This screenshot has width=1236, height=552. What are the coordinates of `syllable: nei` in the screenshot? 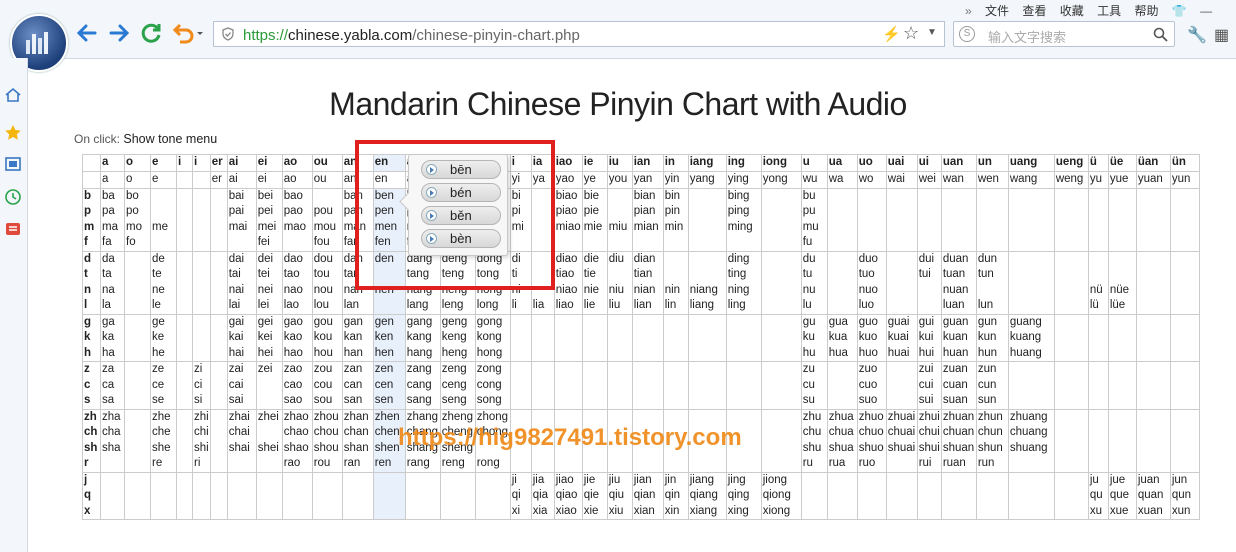 It's located at (269, 291).